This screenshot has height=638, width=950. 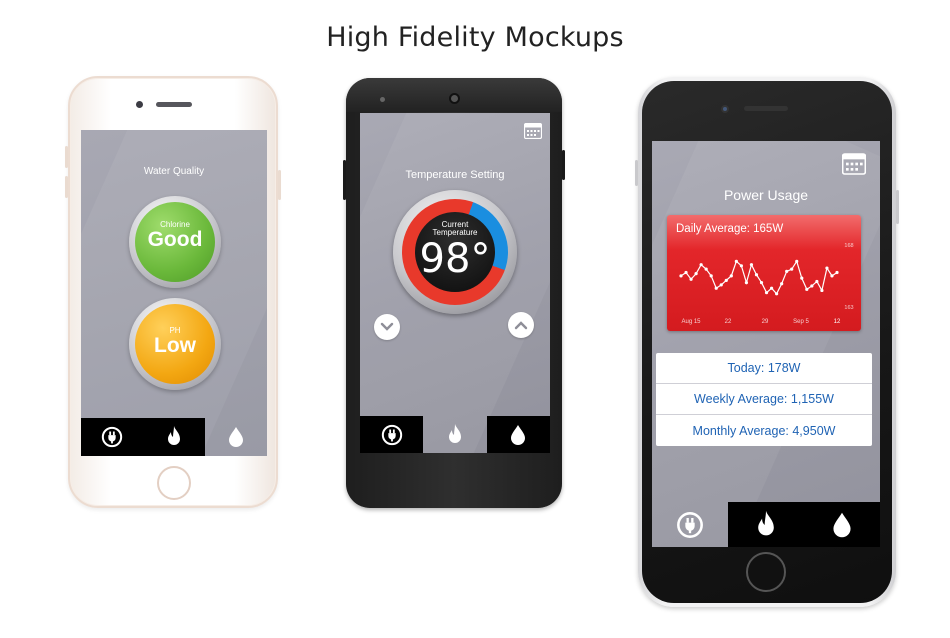 I want to click on chlorine-value: Good, so click(x=175, y=239).